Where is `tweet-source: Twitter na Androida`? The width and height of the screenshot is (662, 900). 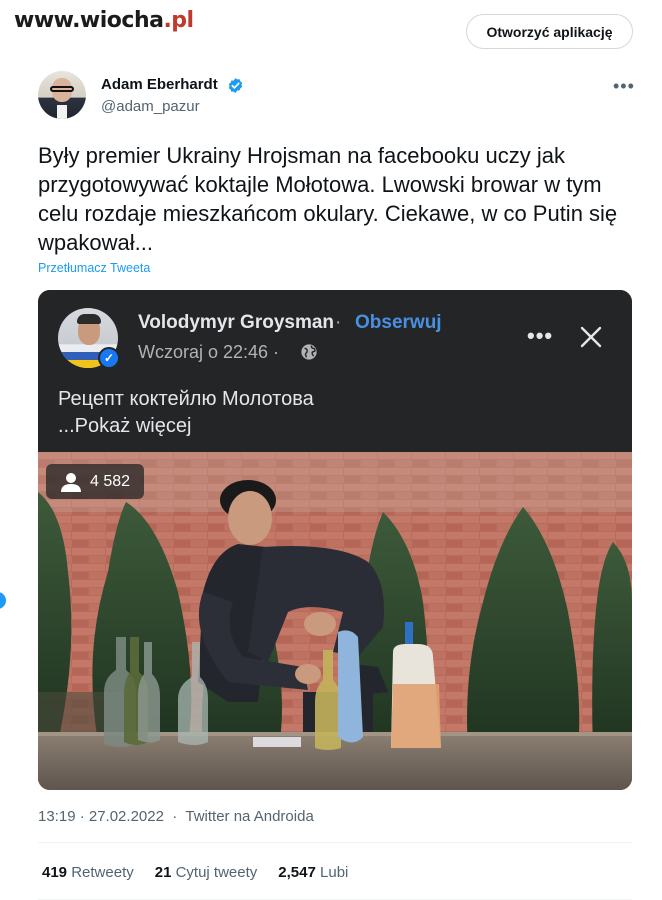 tweet-source: Twitter na Androida is located at coordinates (249, 816).